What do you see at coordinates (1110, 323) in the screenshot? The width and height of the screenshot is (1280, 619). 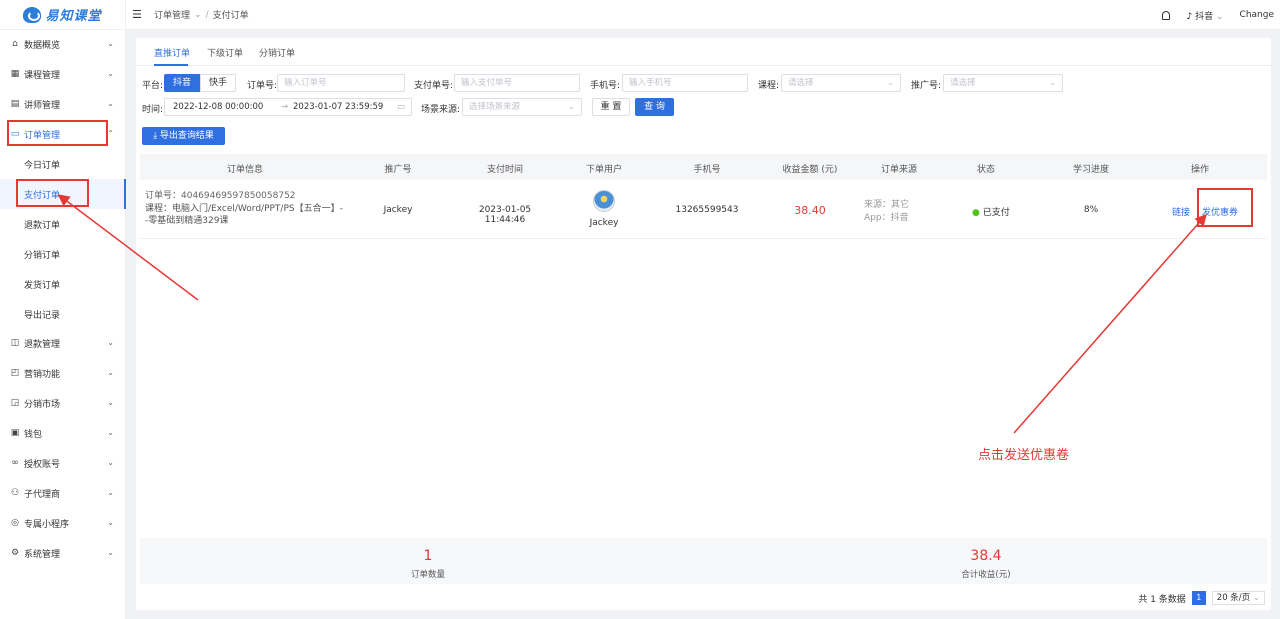 I see `arrow-to-send-coupon` at bounding box center [1110, 323].